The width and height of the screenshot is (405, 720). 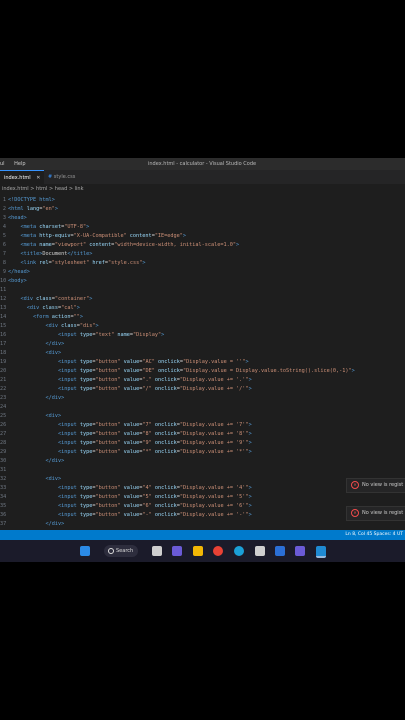 What do you see at coordinates (214, 425) in the screenshot?
I see `code-token: "Display.value += '7'"` at bounding box center [214, 425].